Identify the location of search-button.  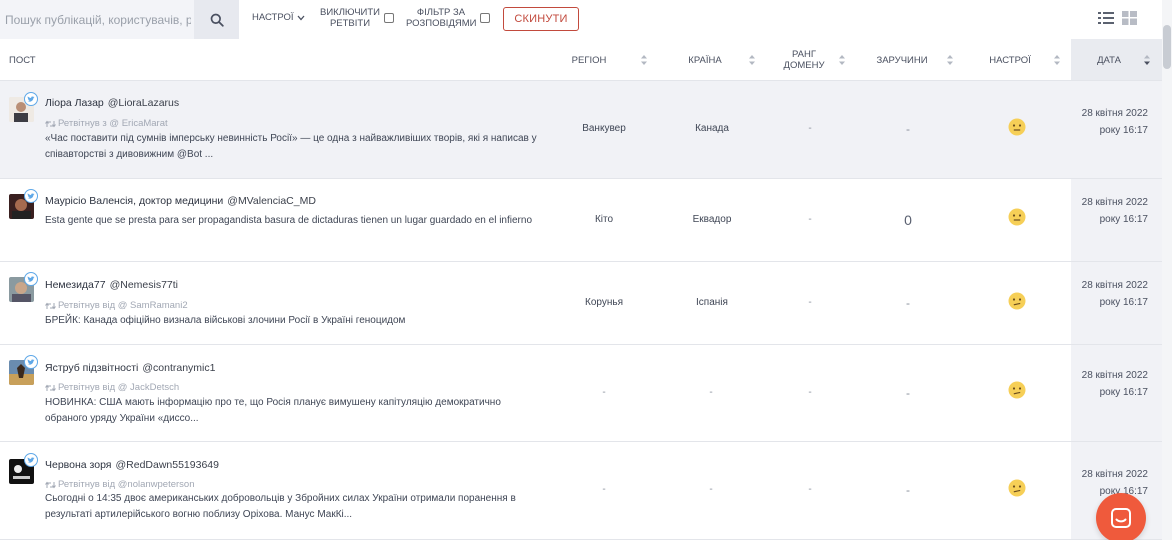
(216, 19).